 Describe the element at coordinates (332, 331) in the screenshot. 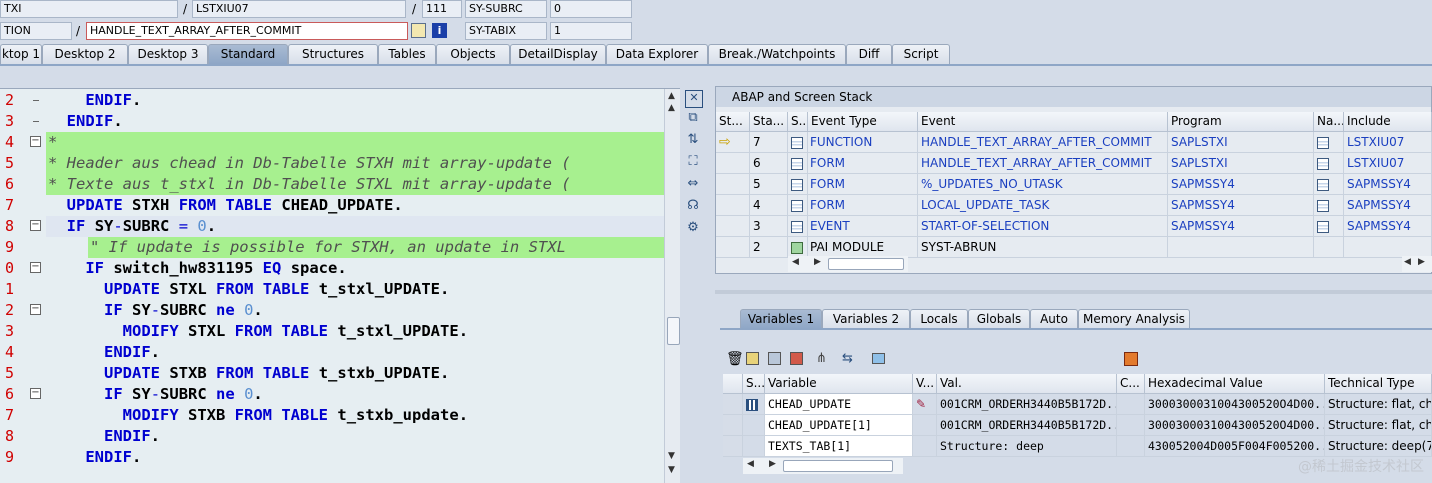

I see `code-line: 3 MODIFY STXL FROM TABLE t_stxl_UPDATE.` at that location.